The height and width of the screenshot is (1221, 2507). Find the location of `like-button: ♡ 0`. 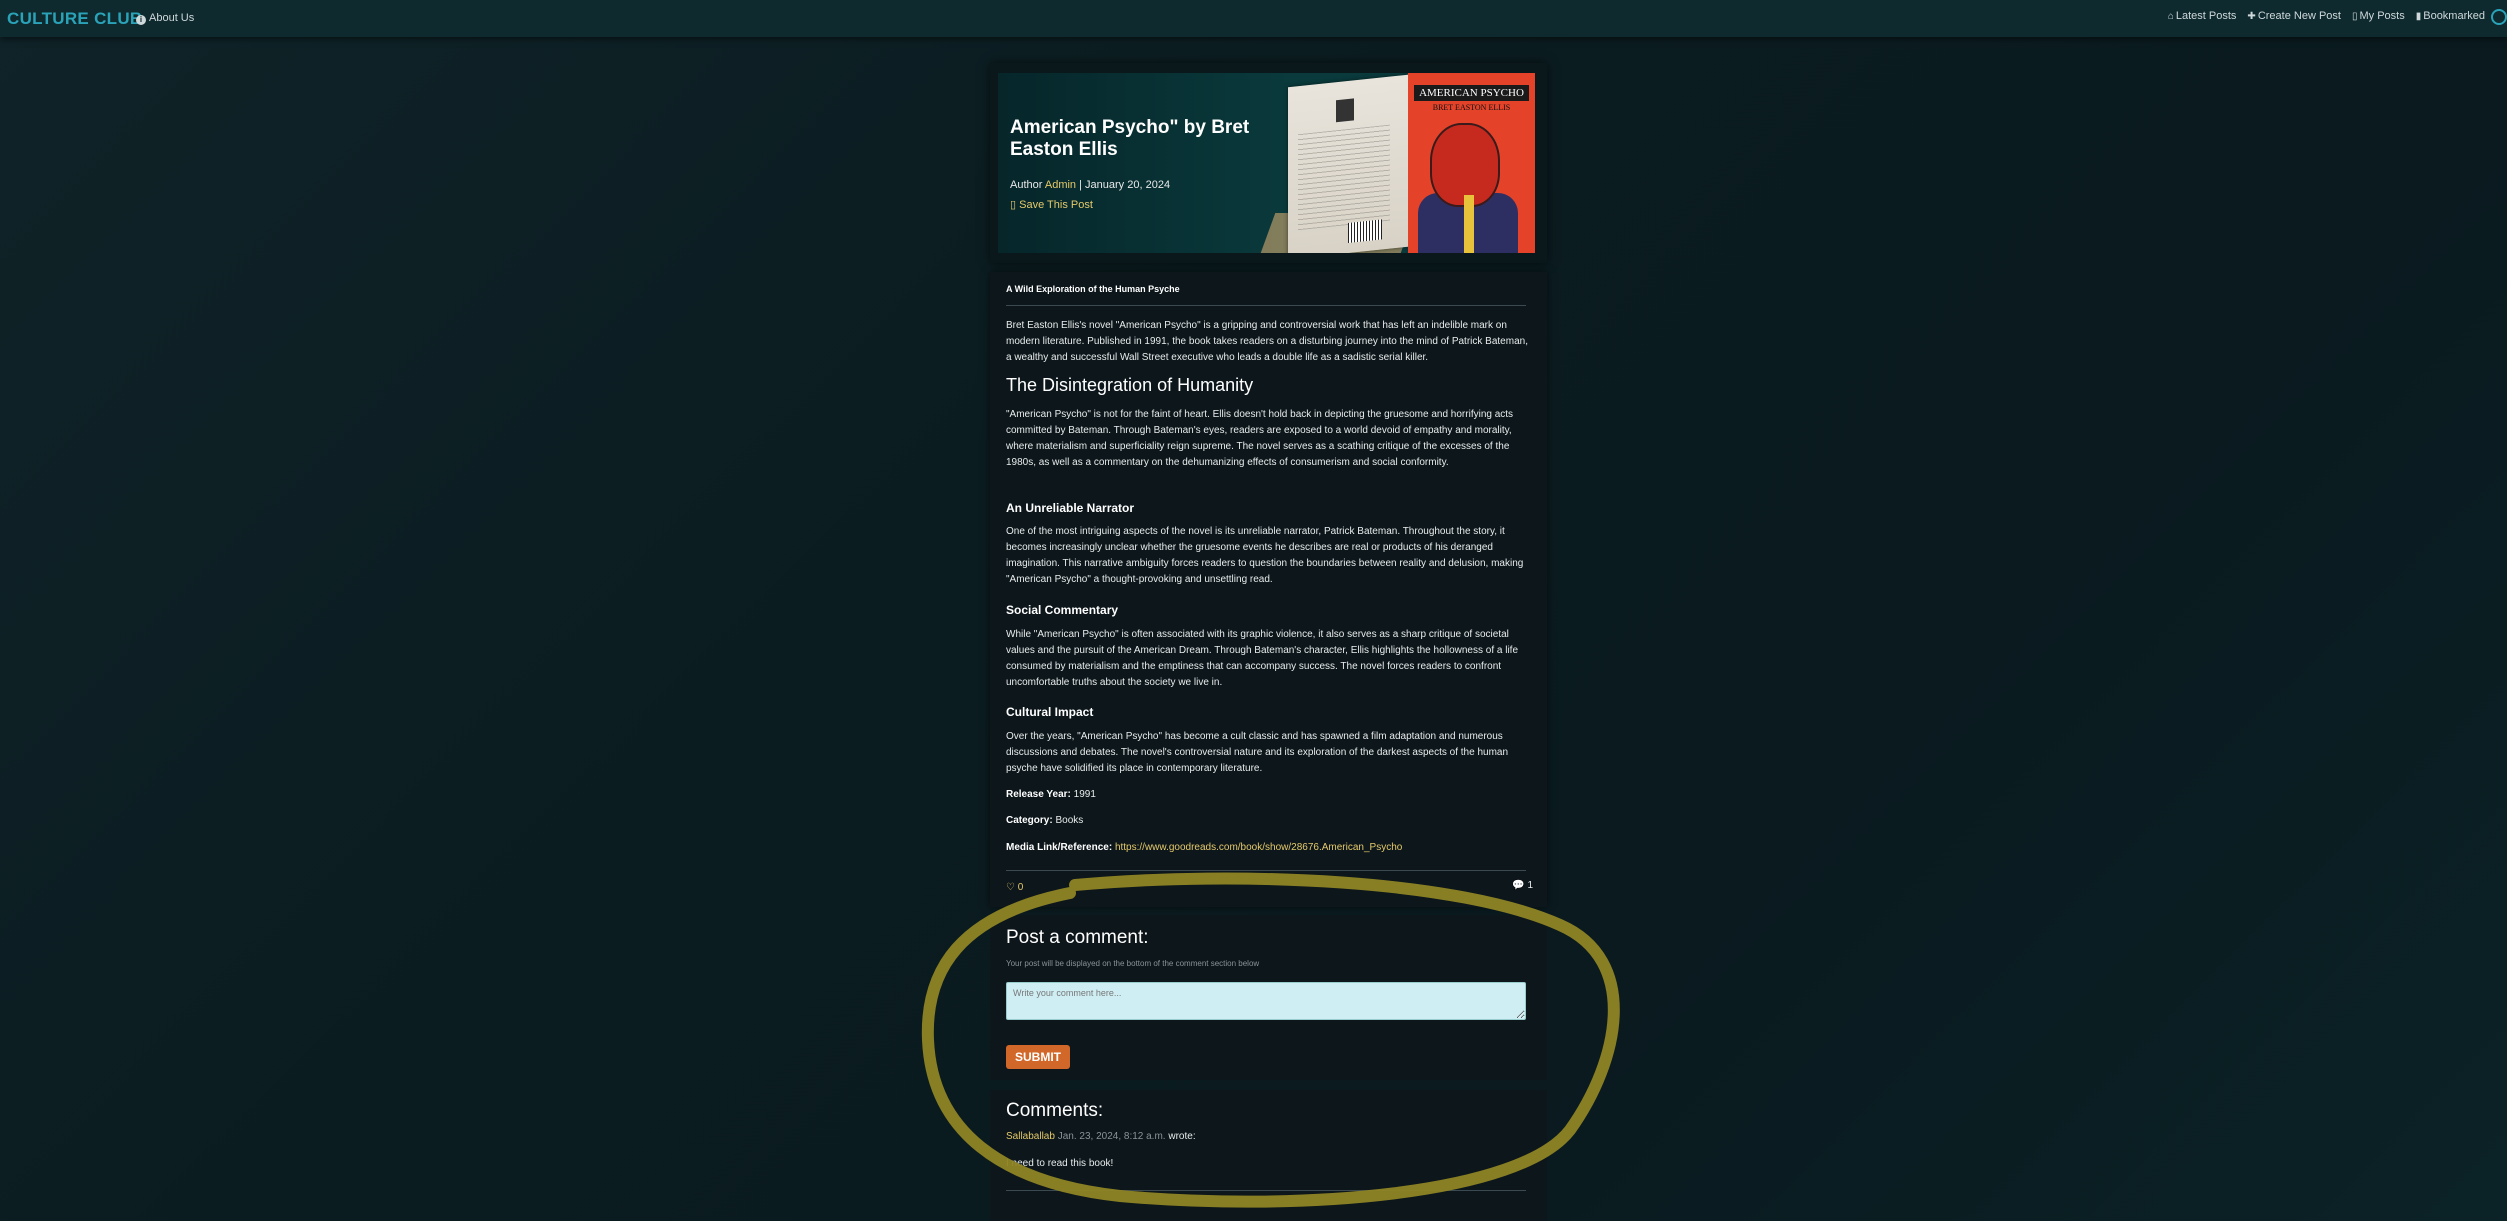

like-button: ♡ 0 is located at coordinates (1014, 887).